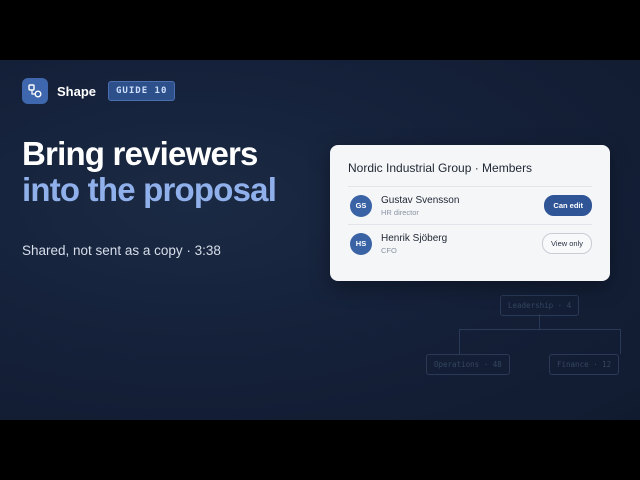  What do you see at coordinates (468, 364) in the screenshot?
I see `org-node-child: Operations · 48` at bounding box center [468, 364].